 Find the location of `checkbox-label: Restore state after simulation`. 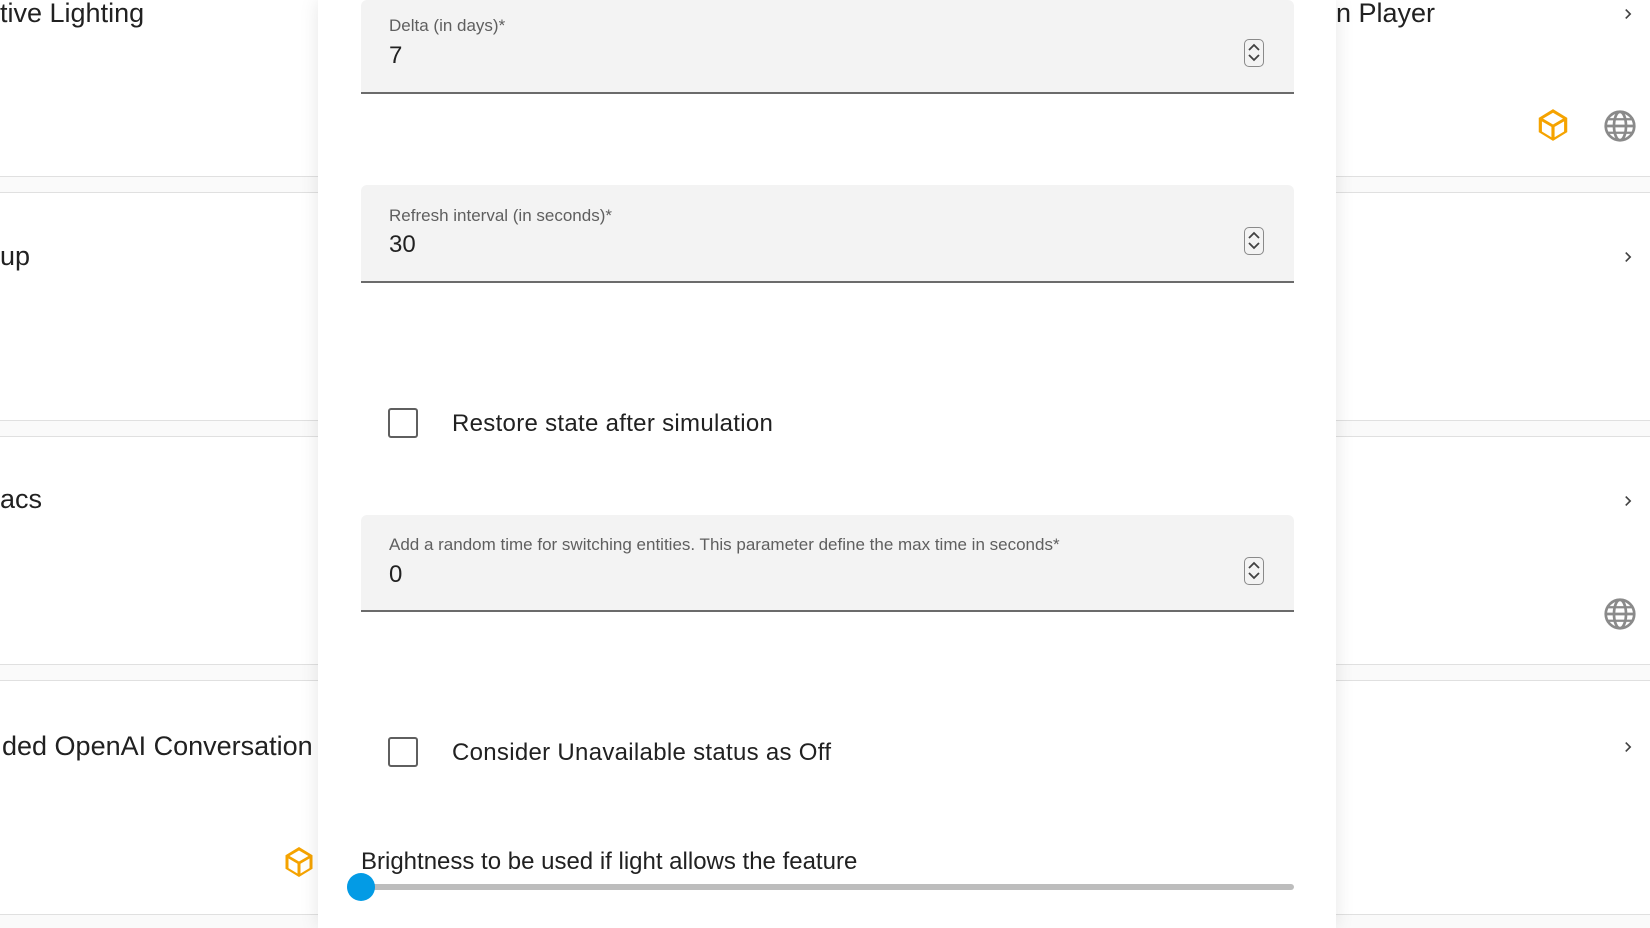

checkbox-label: Restore state after simulation is located at coordinates (613, 423).